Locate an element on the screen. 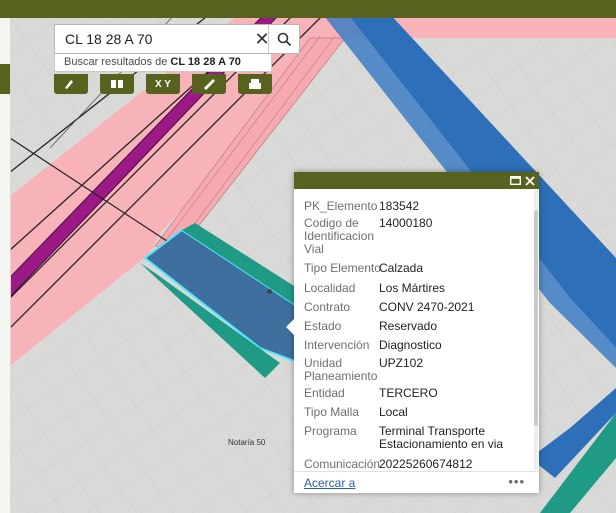  attribute-label: Tipo Malla is located at coordinates (331, 412).